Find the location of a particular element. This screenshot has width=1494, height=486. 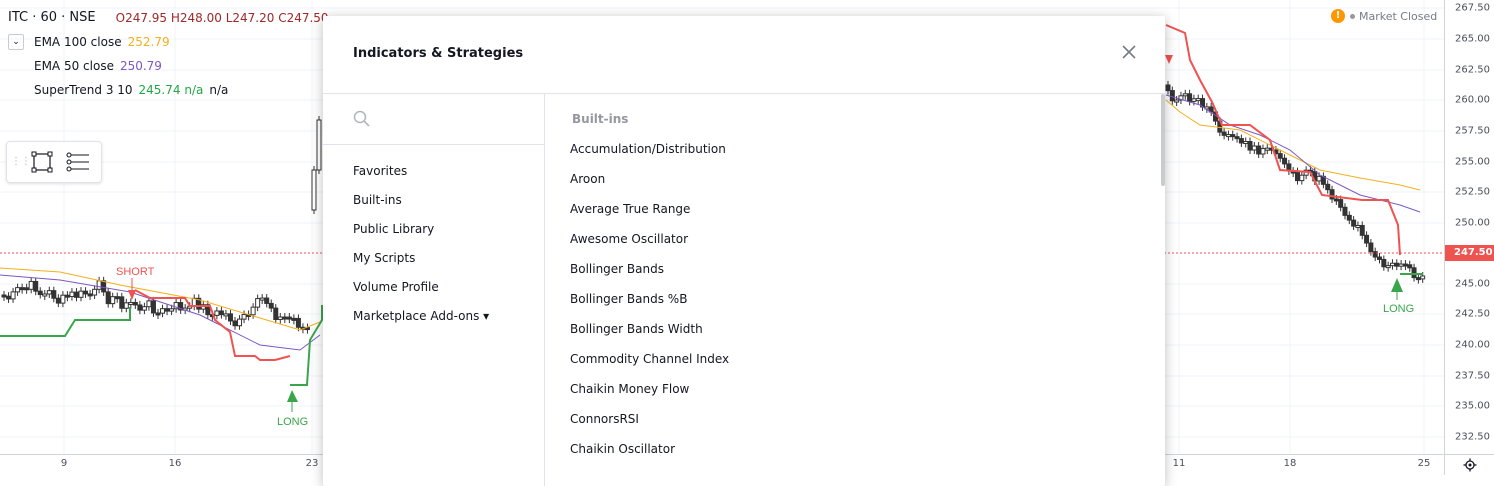

warning-icon: ! is located at coordinates (1338, 16).